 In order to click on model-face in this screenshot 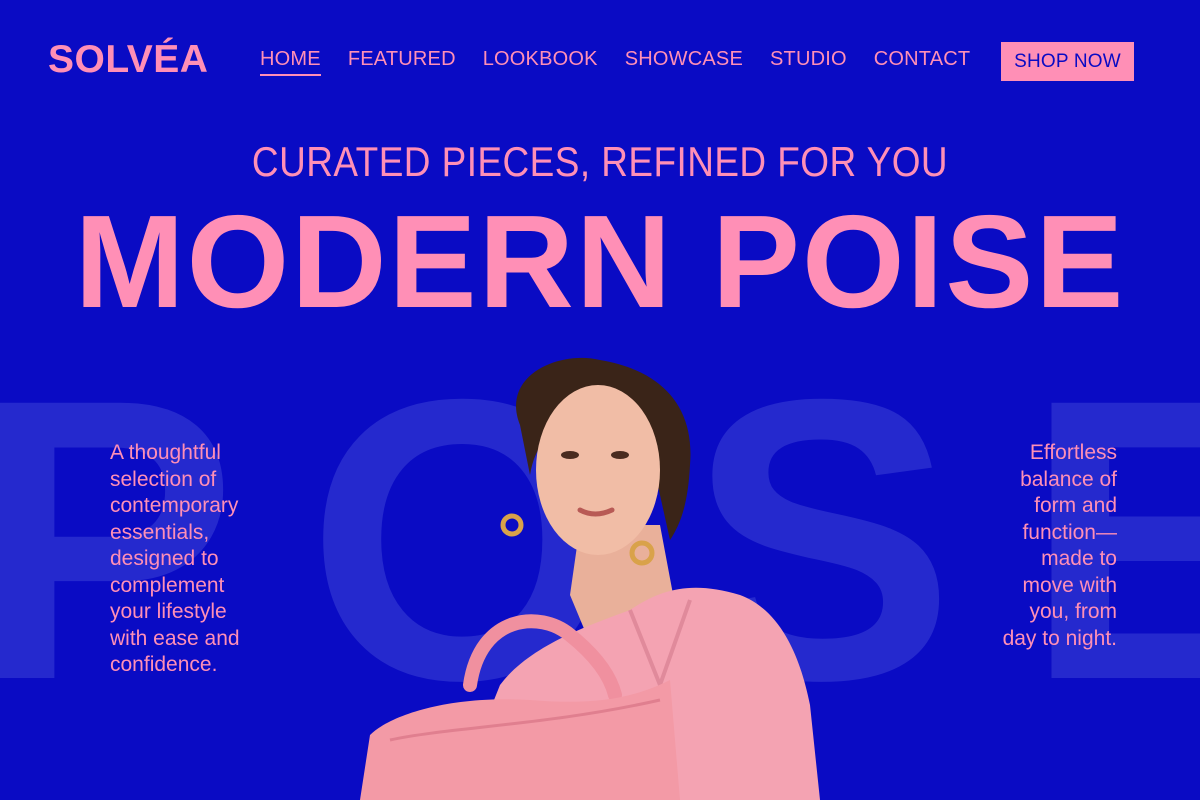, I will do `click(598, 470)`.